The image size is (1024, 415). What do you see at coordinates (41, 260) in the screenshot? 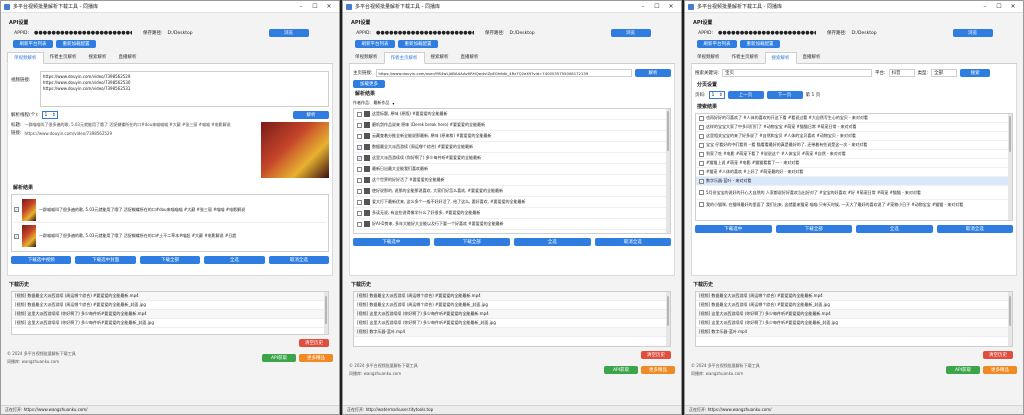
I see `download-selected-video-button: 下载选中视频` at bounding box center [41, 260].